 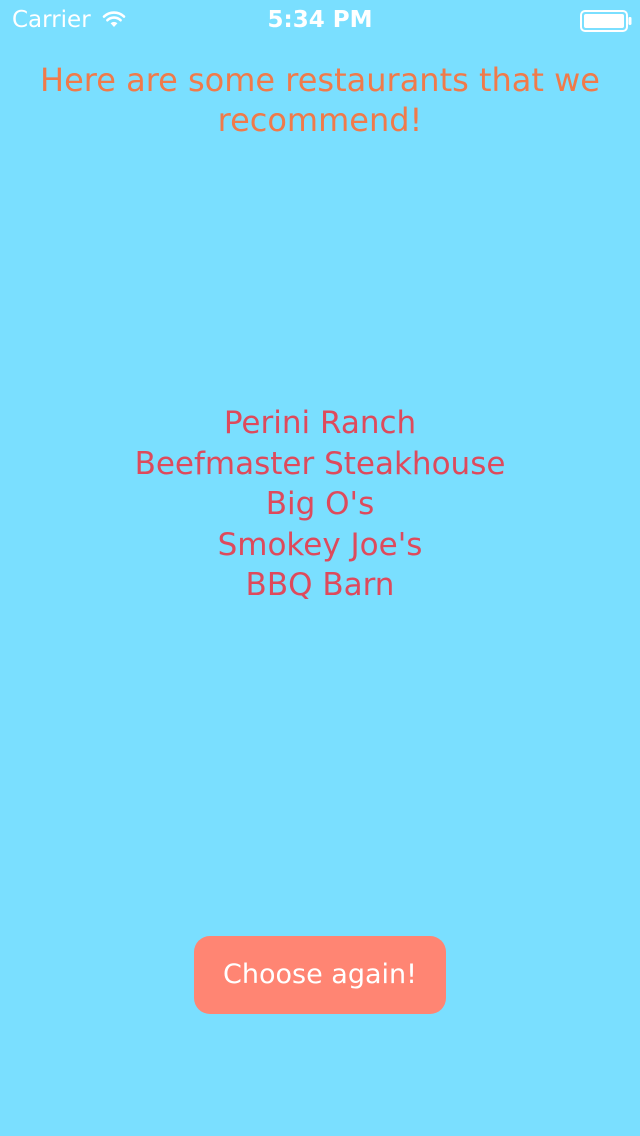 I want to click on restaurant-item: Big O's, so click(x=320, y=504).